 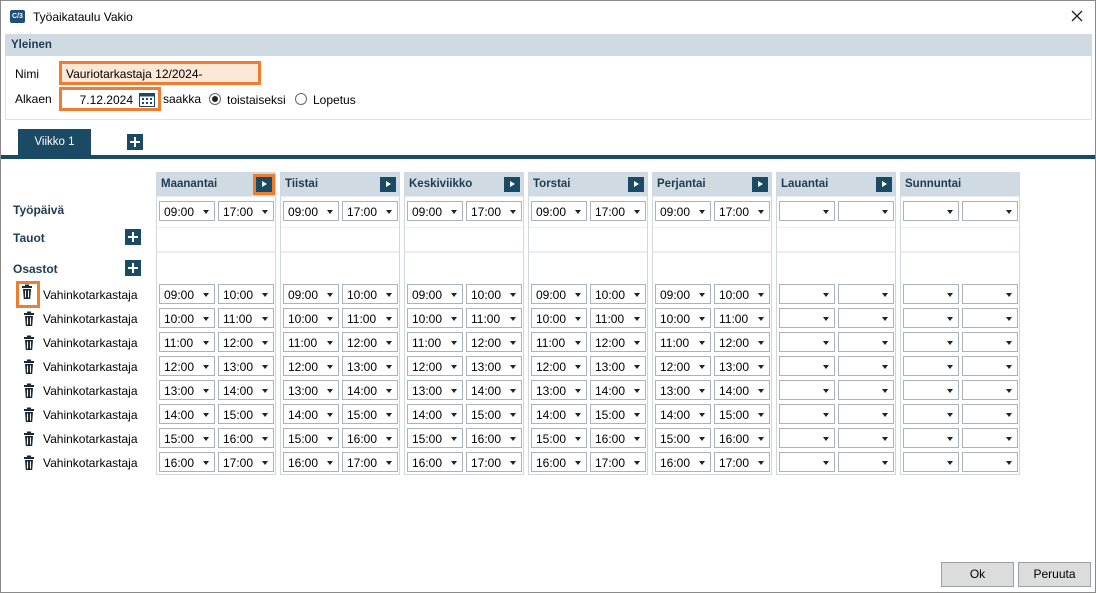 What do you see at coordinates (147, 99) in the screenshot?
I see `calendar-icon` at bounding box center [147, 99].